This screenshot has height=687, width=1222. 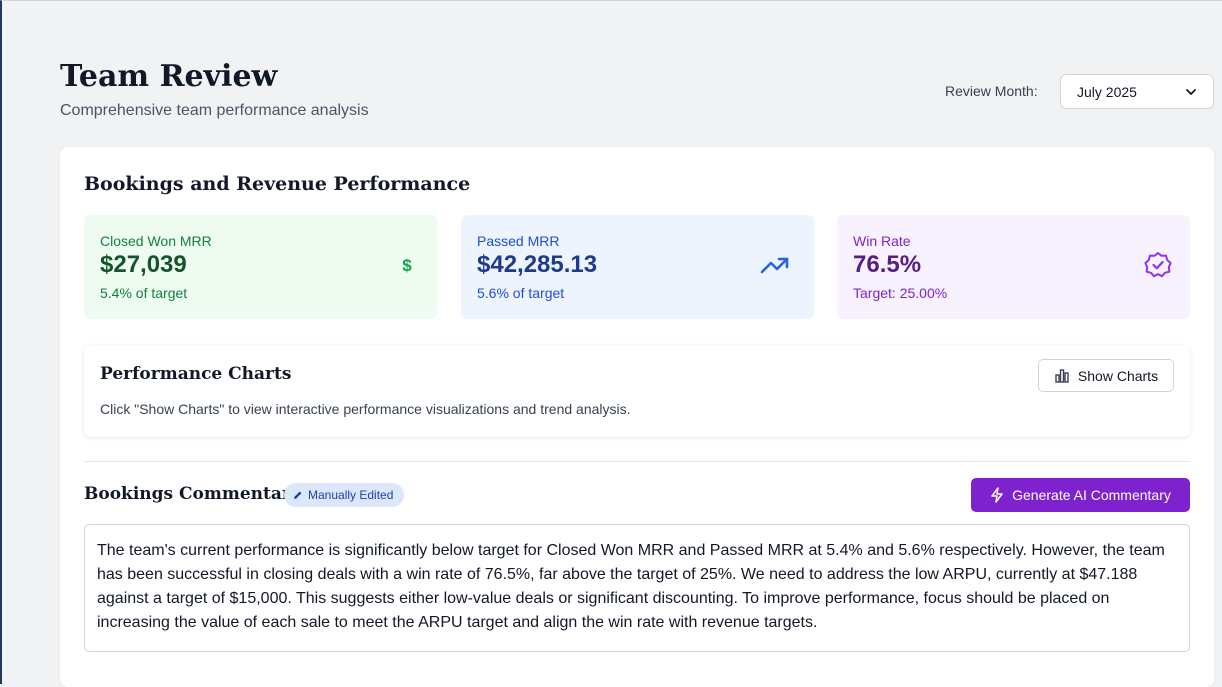 I want to click on show-charts-button: Show Charts, so click(x=1106, y=375).